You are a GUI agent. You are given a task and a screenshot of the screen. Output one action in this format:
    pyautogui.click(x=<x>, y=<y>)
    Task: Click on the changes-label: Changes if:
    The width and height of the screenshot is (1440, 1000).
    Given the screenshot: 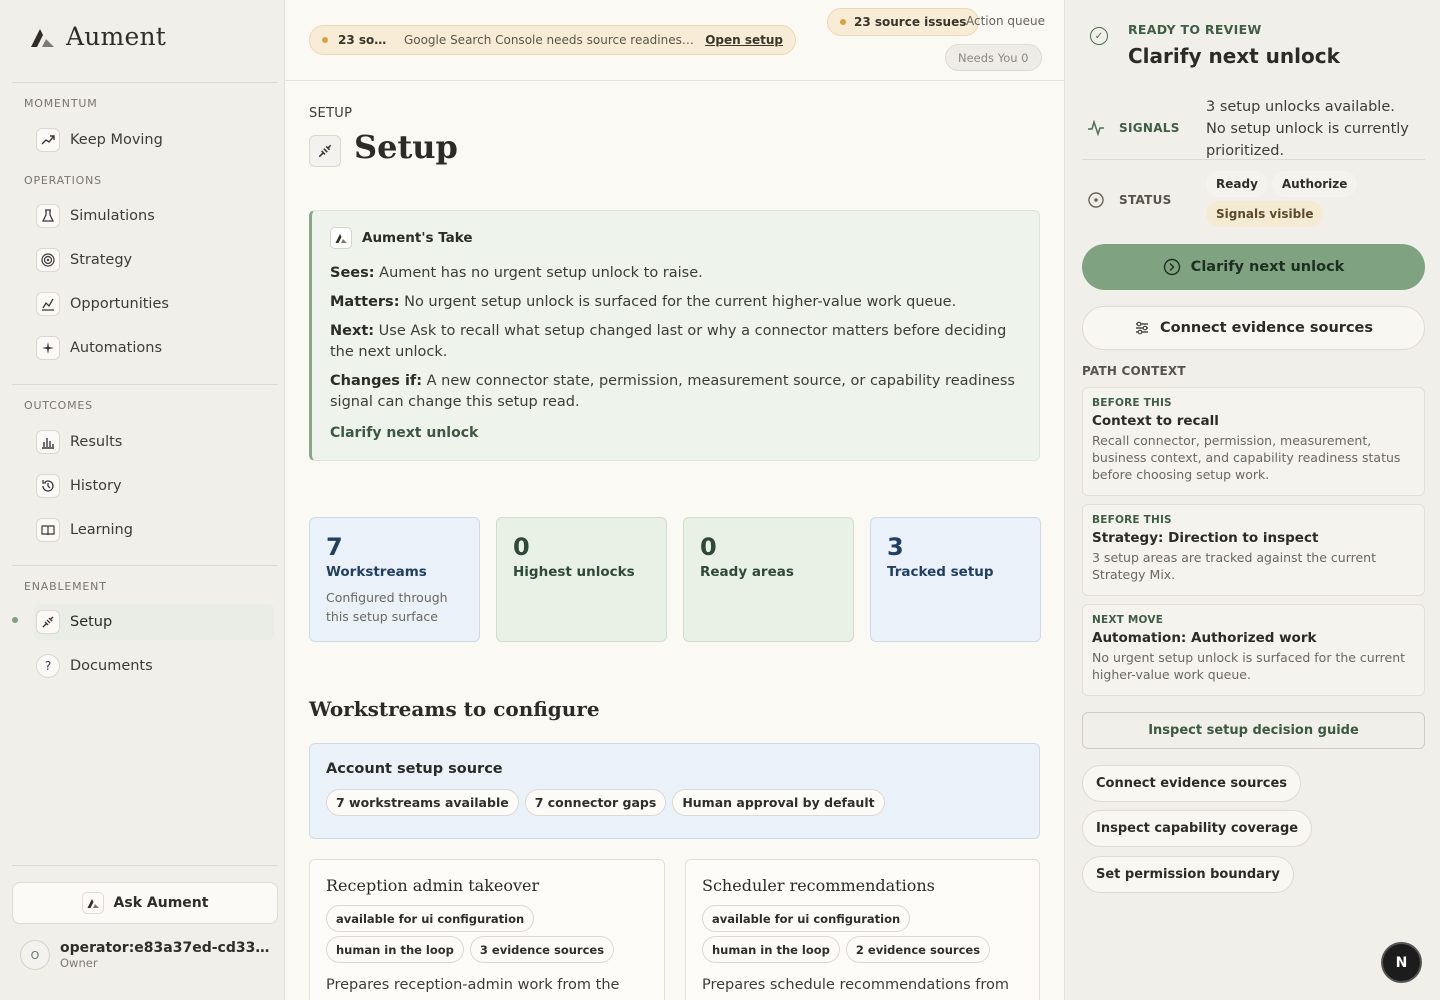 What is the action you would take?
    pyautogui.click(x=376, y=381)
    